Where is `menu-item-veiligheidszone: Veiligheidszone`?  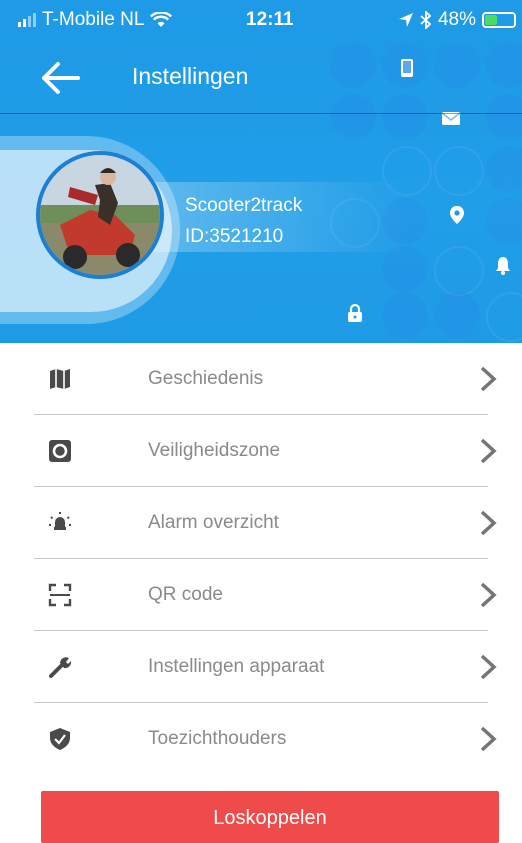 menu-item-veiligheidszone: Veiligheidszone is located at coordinates (261, 451).